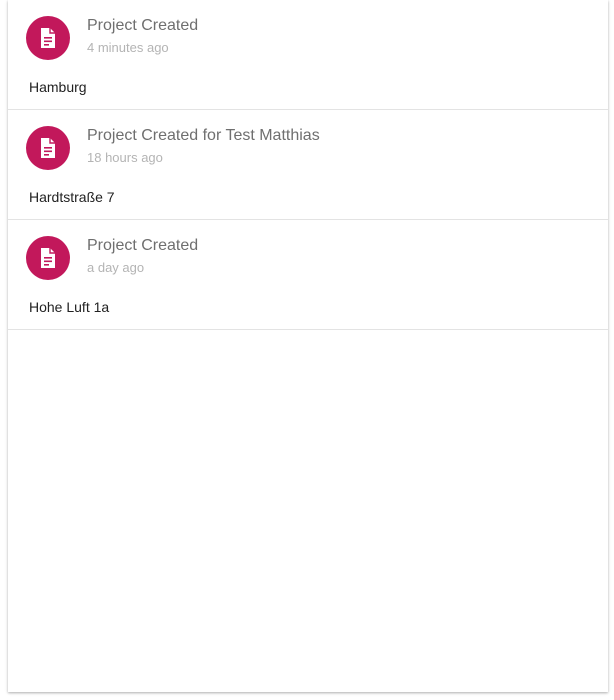 The image size is (614, 700). What do you see at coordinates (69, 307) in the screenshot?
I see `activity-address: Hohe Luft 1a` at bounding box center [69, 307].